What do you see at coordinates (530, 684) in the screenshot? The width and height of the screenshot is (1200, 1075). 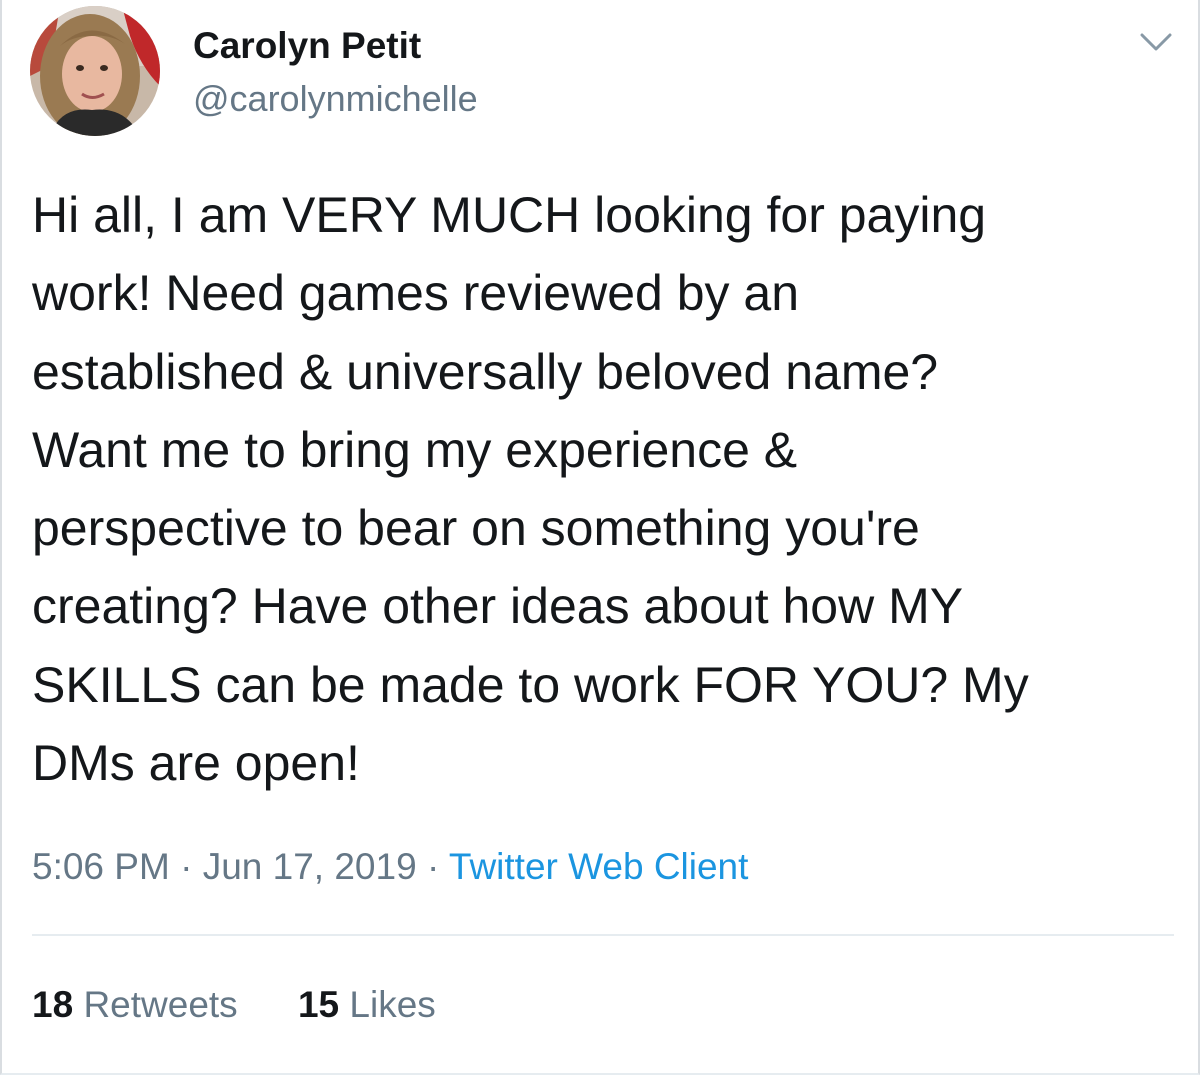 I see `tweet-text-line: SKILLS can be made to work FOR YOU? My` at bounding box center [530, 684].